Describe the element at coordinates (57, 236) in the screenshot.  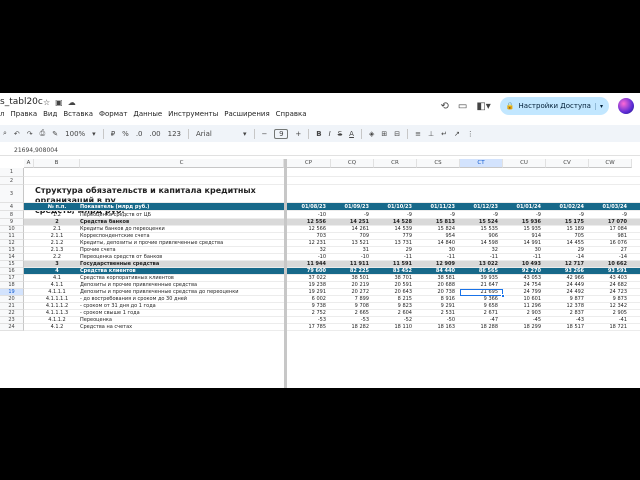
I see `cell-b: 2.1.1` at that location.